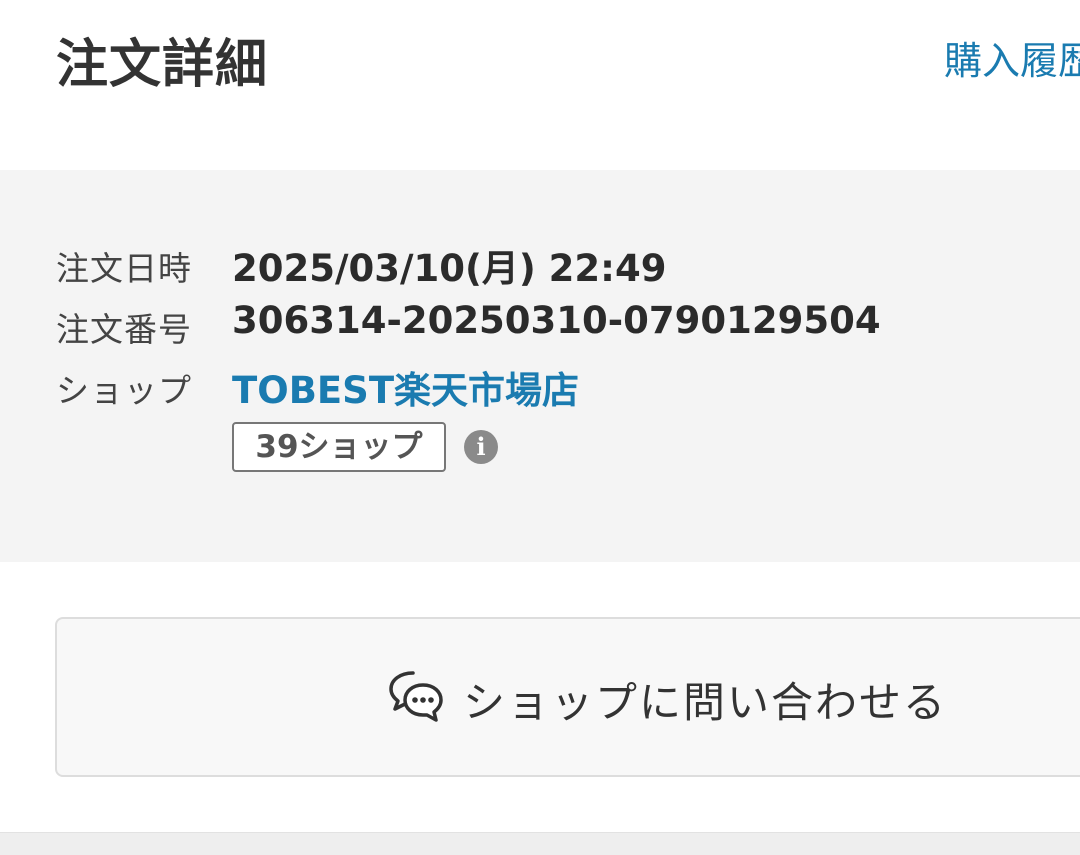 The width and height of the screenshot is (1080, 855). What do you see at coordinates (162, 65) in the screenshot?
I see `page-title: 注文詳細` at bounding box center [162, 65].